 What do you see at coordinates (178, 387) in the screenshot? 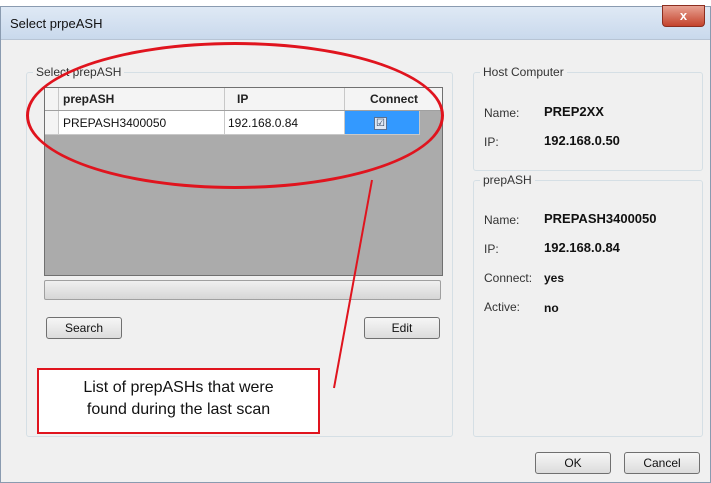
I see `annotation-line-1: List of prepASHs that were` at bounding box center [178, 387].